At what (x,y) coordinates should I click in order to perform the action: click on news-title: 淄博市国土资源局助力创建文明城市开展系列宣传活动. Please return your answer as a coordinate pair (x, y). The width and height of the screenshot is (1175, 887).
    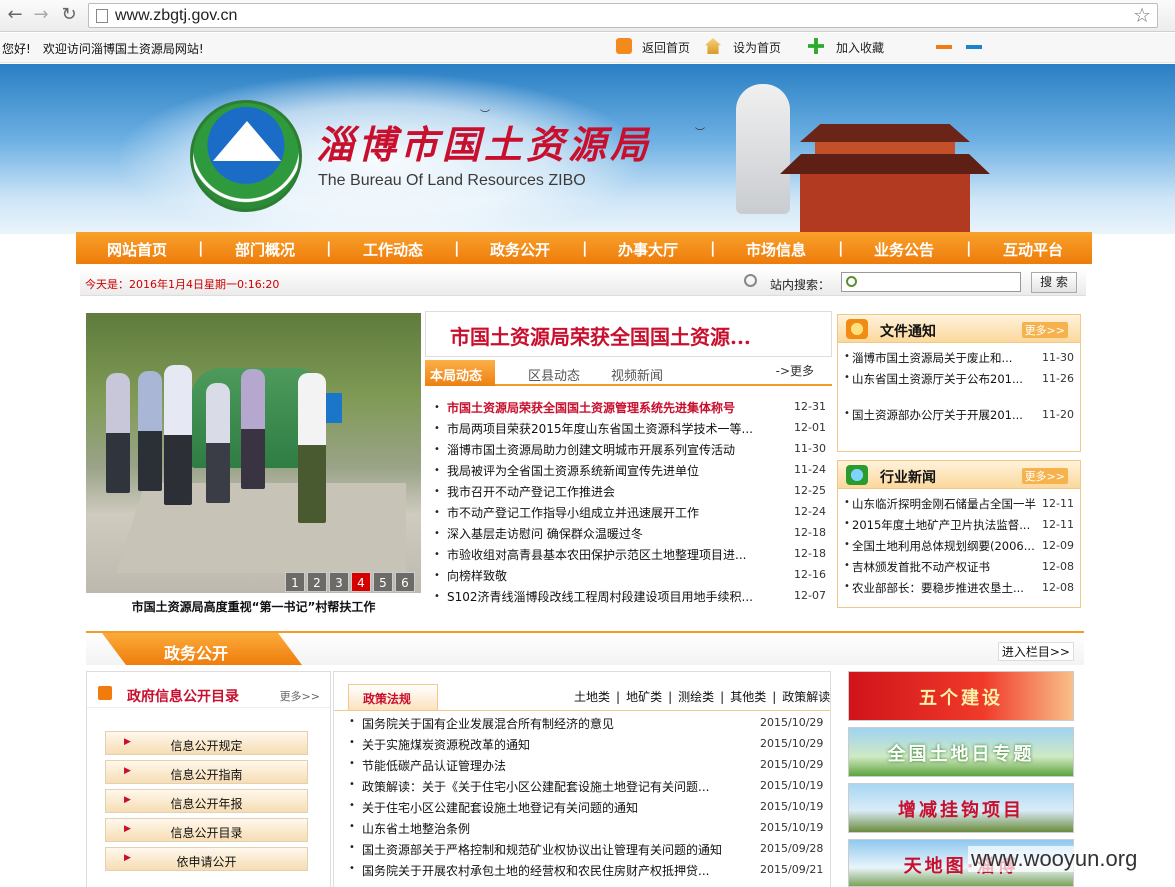
    Looking at the image, I should click on (602, 449).